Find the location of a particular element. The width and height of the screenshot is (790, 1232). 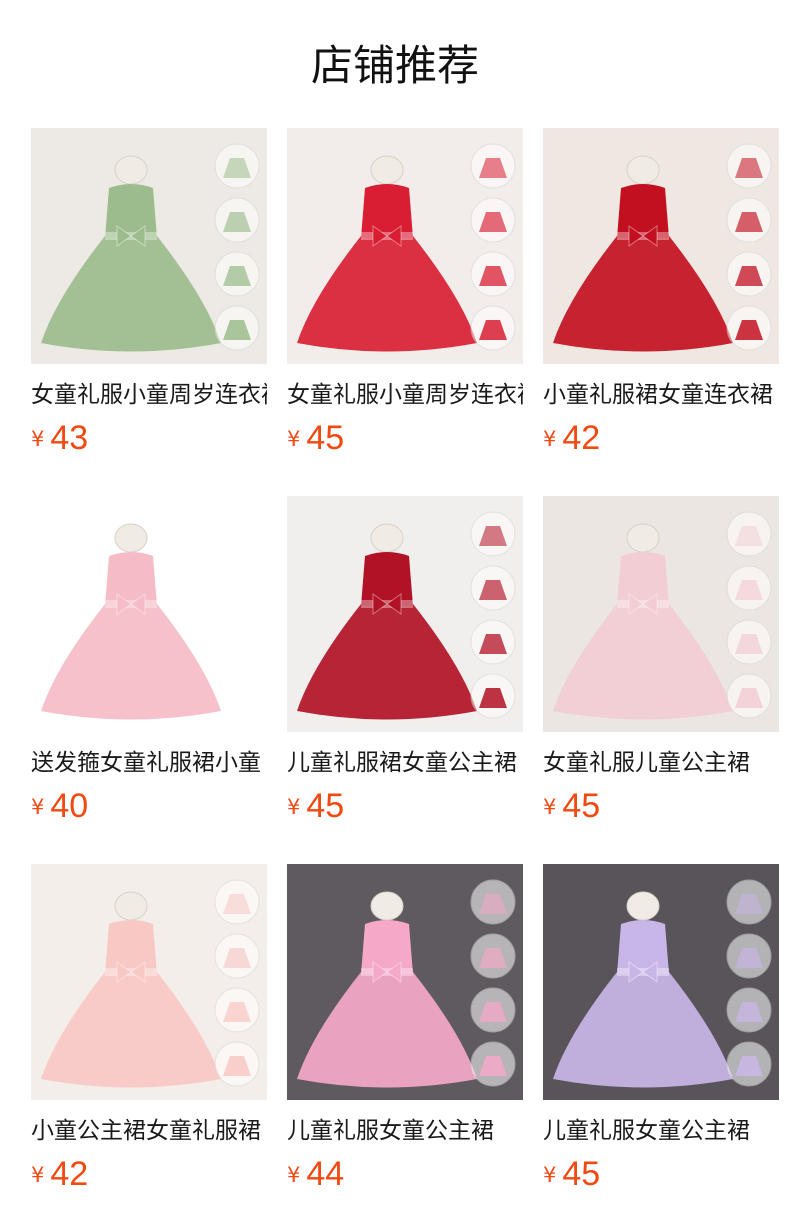

product-card: 小童公主裙女童礼服裙 ¥42 is located at coordinates (149, 1028).